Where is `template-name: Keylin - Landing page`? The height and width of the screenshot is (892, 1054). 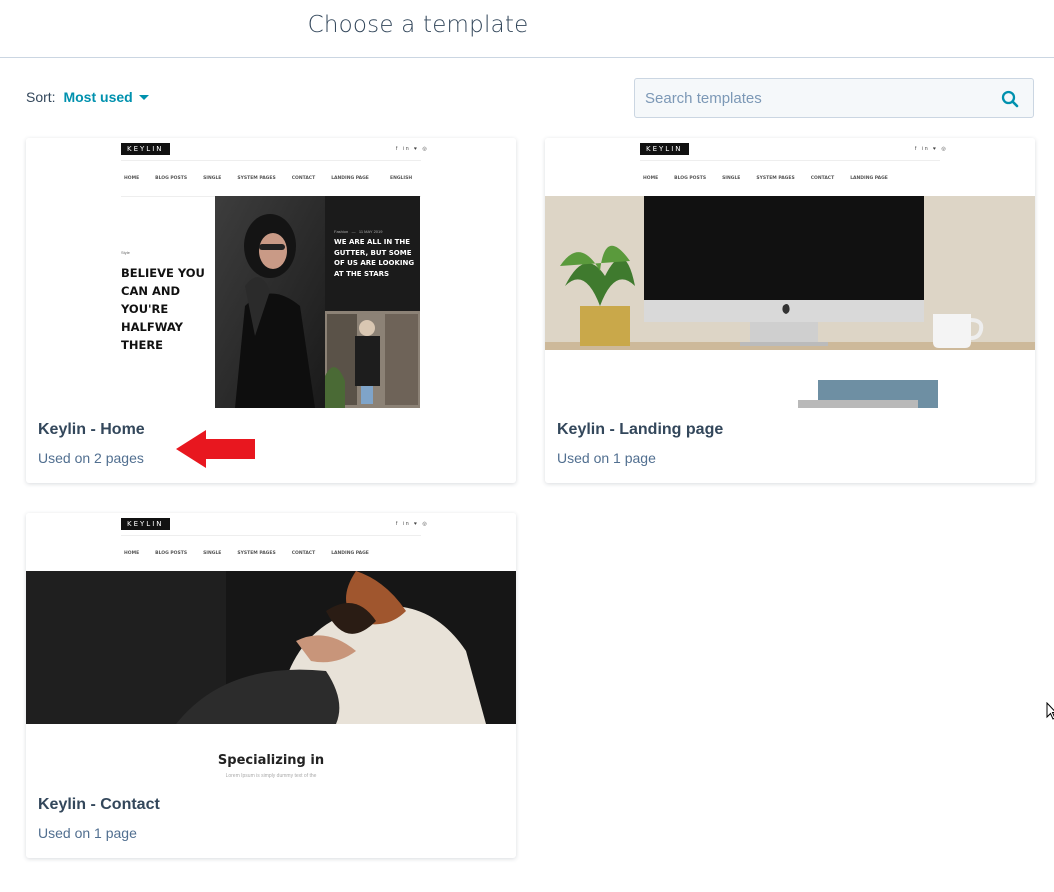 template-name: Keylin - Landing page is located at coordinates (640, 430).